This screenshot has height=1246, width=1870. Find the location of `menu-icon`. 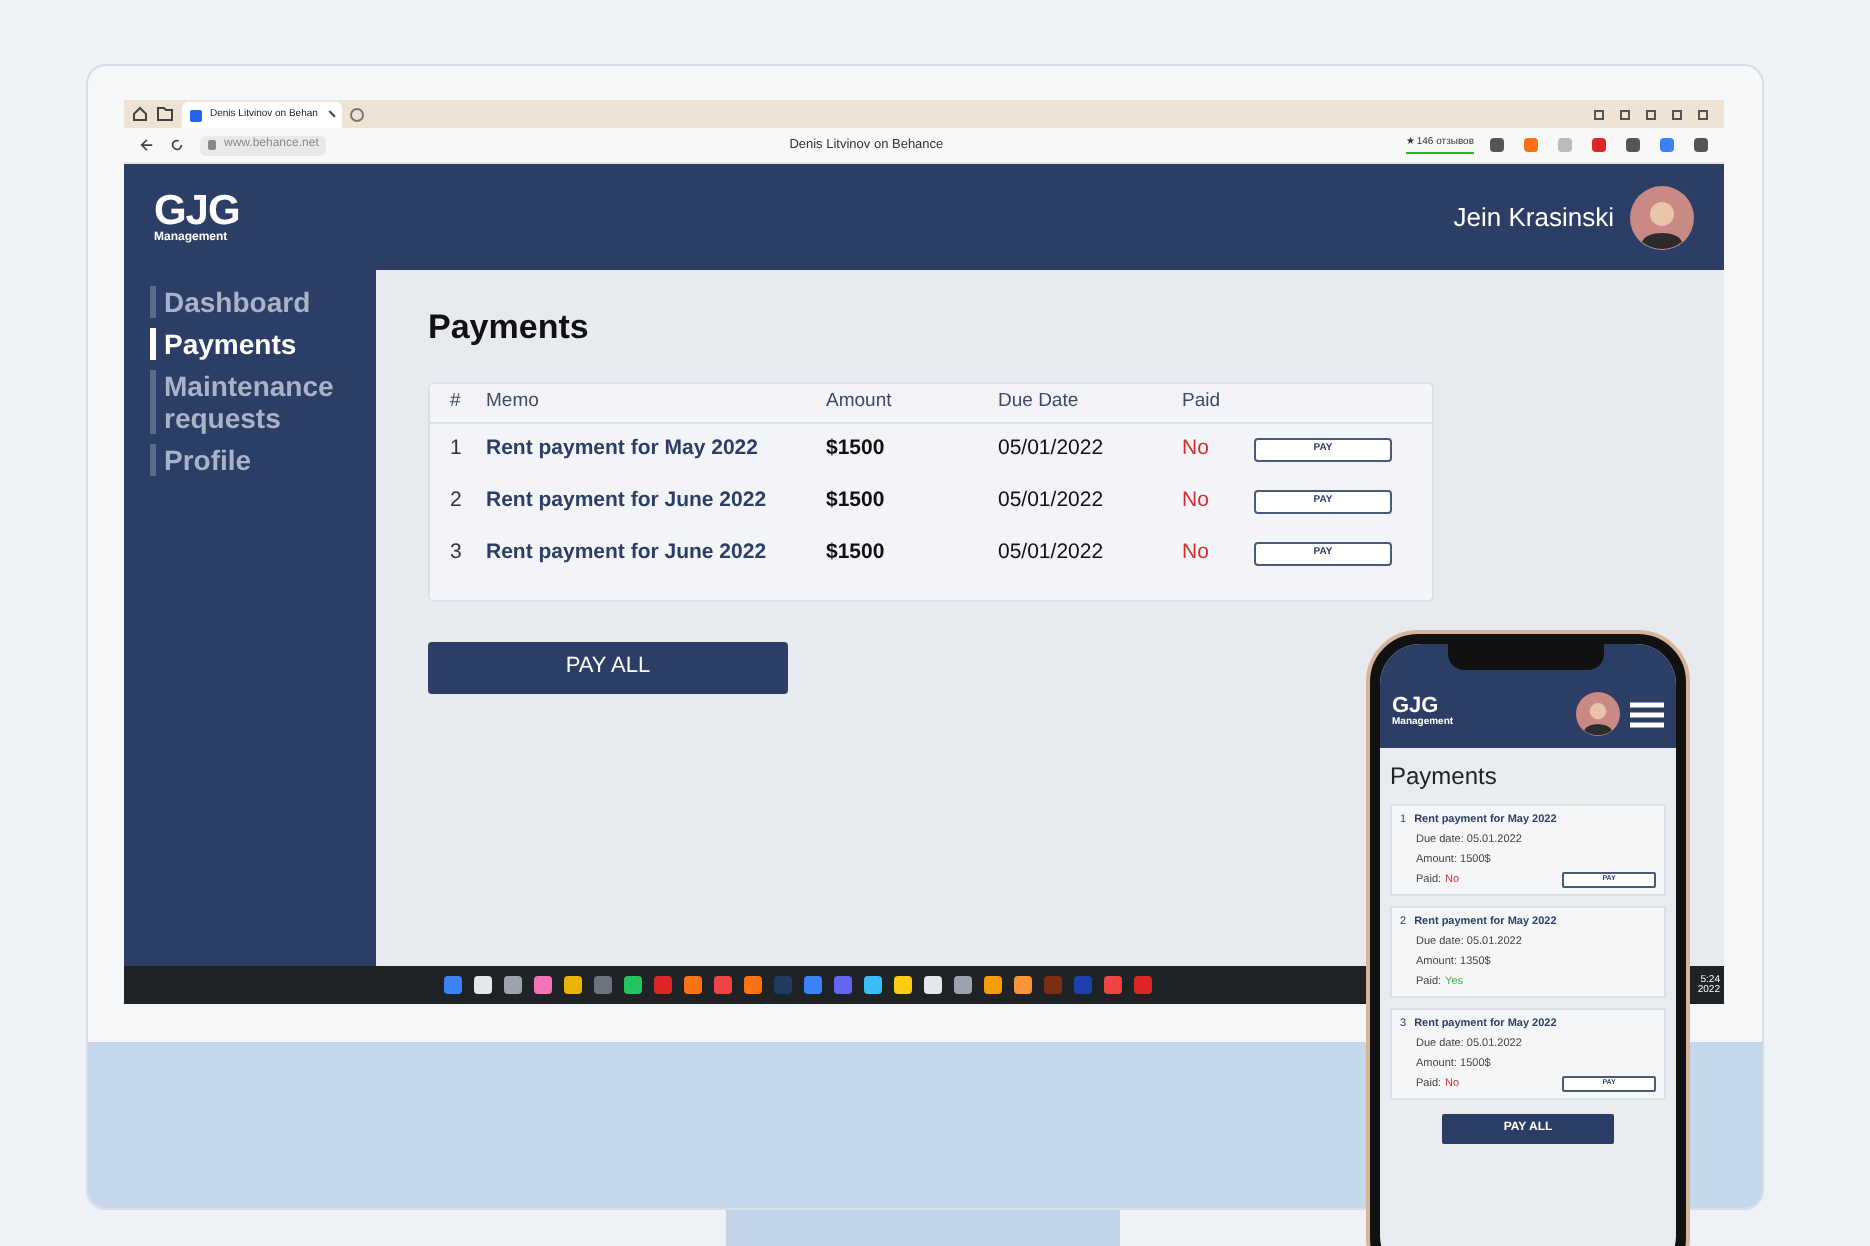

menu-icon is located at coordinates (1647, 714).